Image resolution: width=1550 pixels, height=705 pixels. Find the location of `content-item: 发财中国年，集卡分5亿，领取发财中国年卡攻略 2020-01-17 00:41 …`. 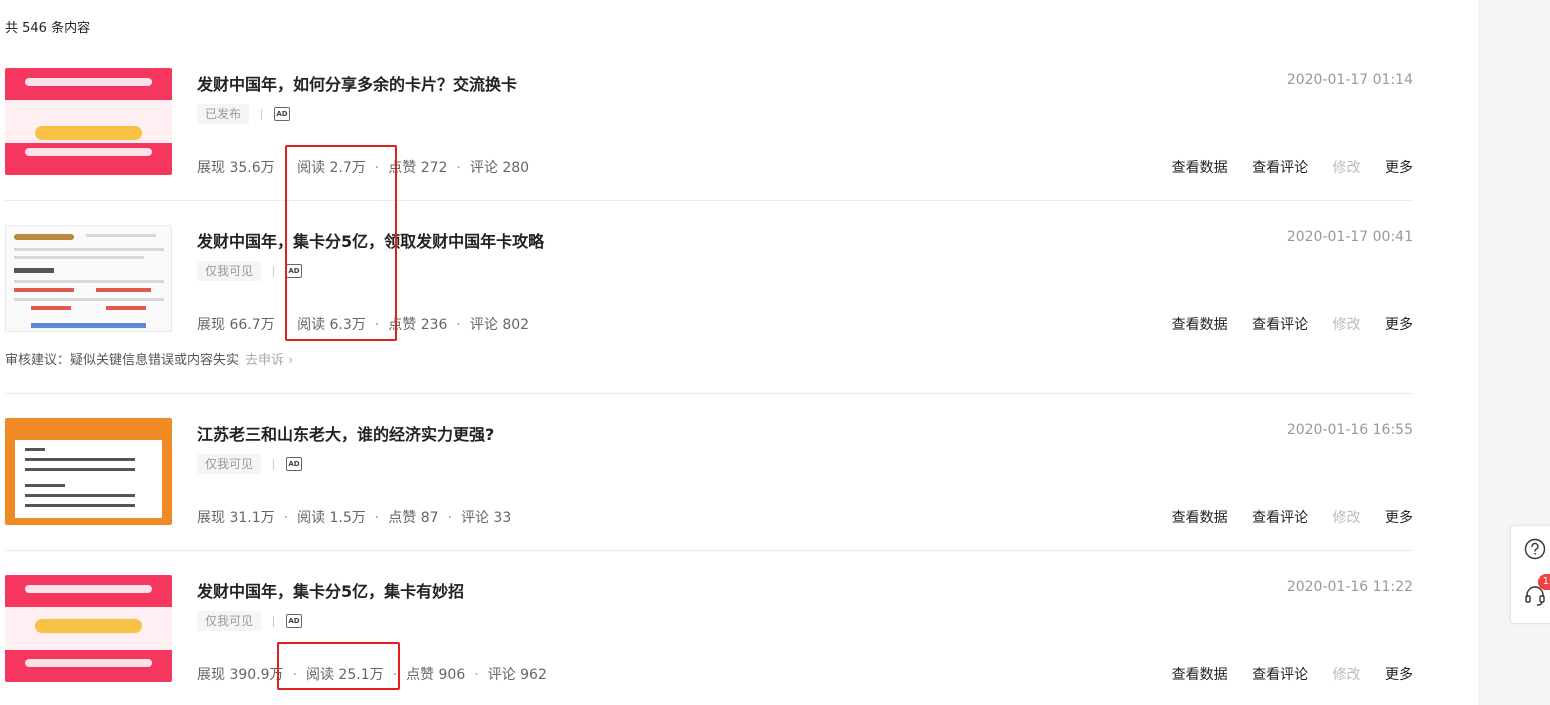

content-item: 发财中国年，集卡分5亿，领取发财中国年卡攻略 2020-01-17 00:41 … is located at coordinates (709, 280).